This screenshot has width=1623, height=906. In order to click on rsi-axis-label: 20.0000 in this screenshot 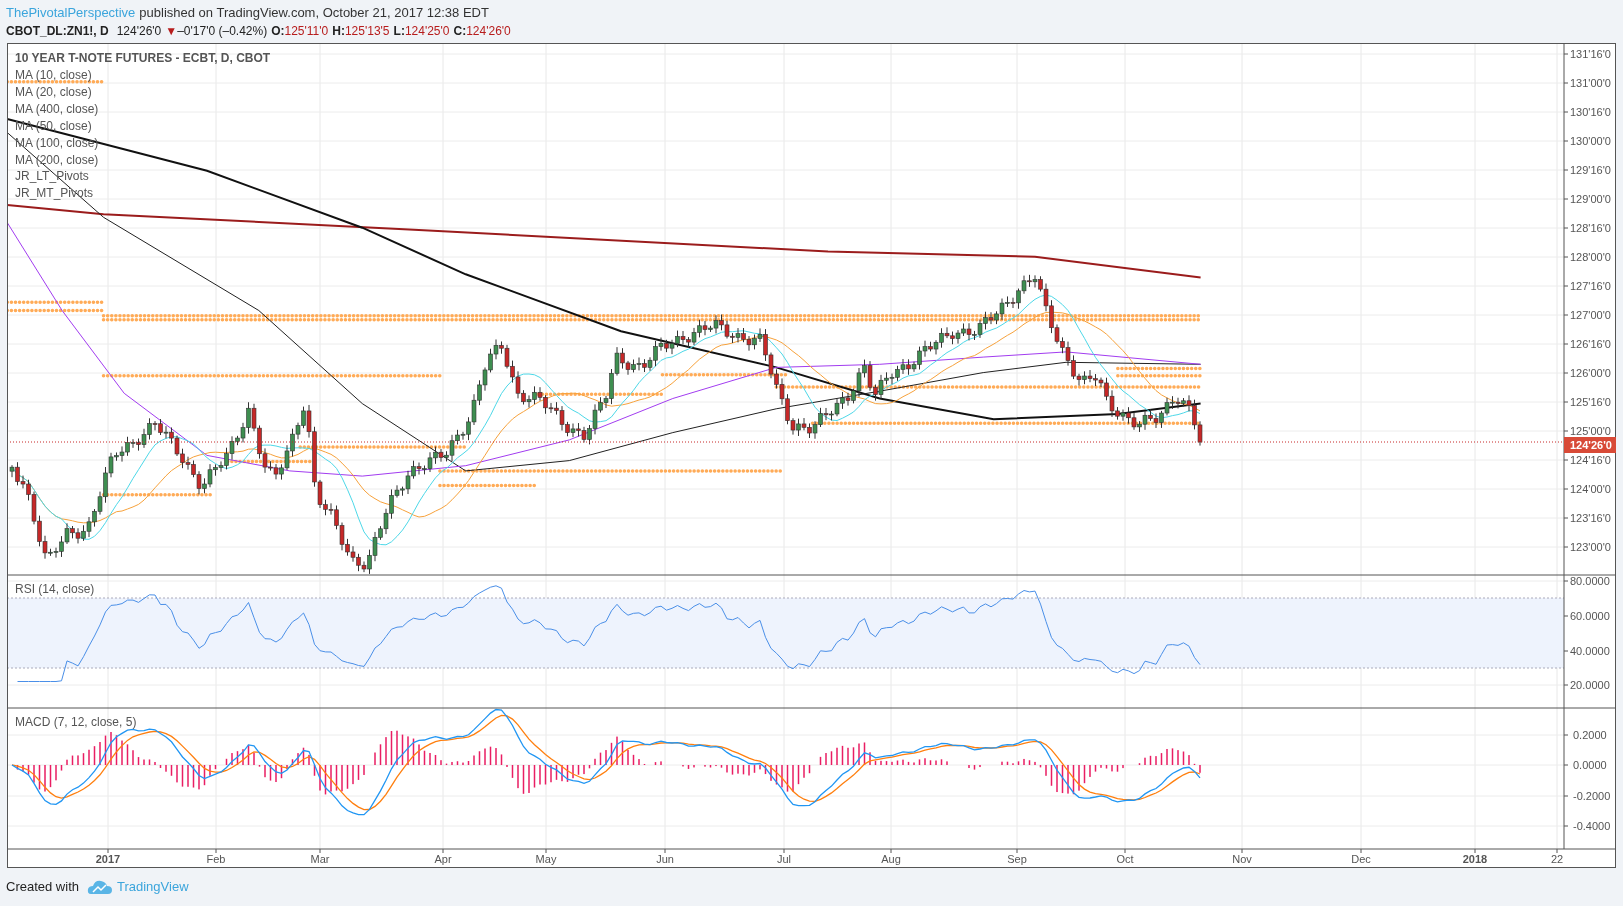, I will do `click(1590, 685)`.